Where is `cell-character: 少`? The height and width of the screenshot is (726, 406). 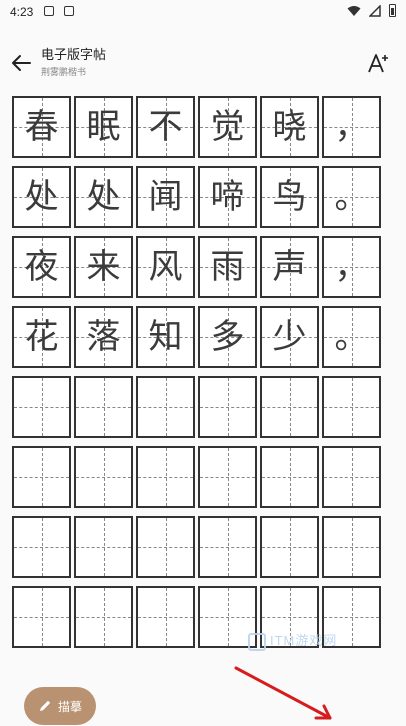 cell-character: 少 is located at coordinates (289, 337).